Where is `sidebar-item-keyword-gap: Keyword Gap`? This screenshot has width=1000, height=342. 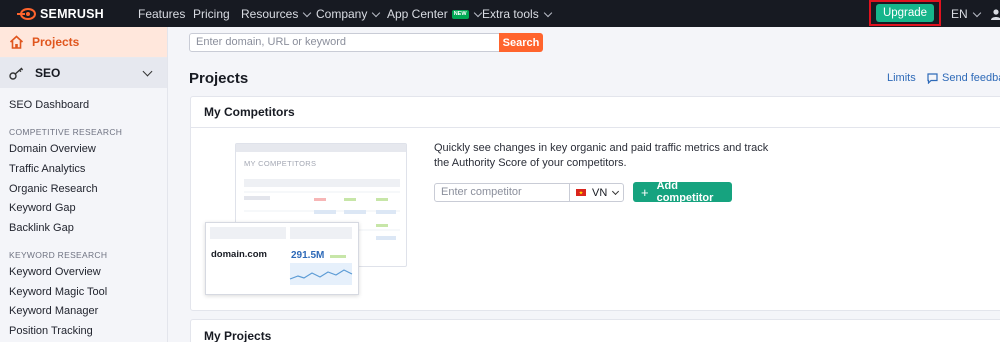 sidebar-item-keyword-gap: Keyword Gap is located at coordinates (42, 208).